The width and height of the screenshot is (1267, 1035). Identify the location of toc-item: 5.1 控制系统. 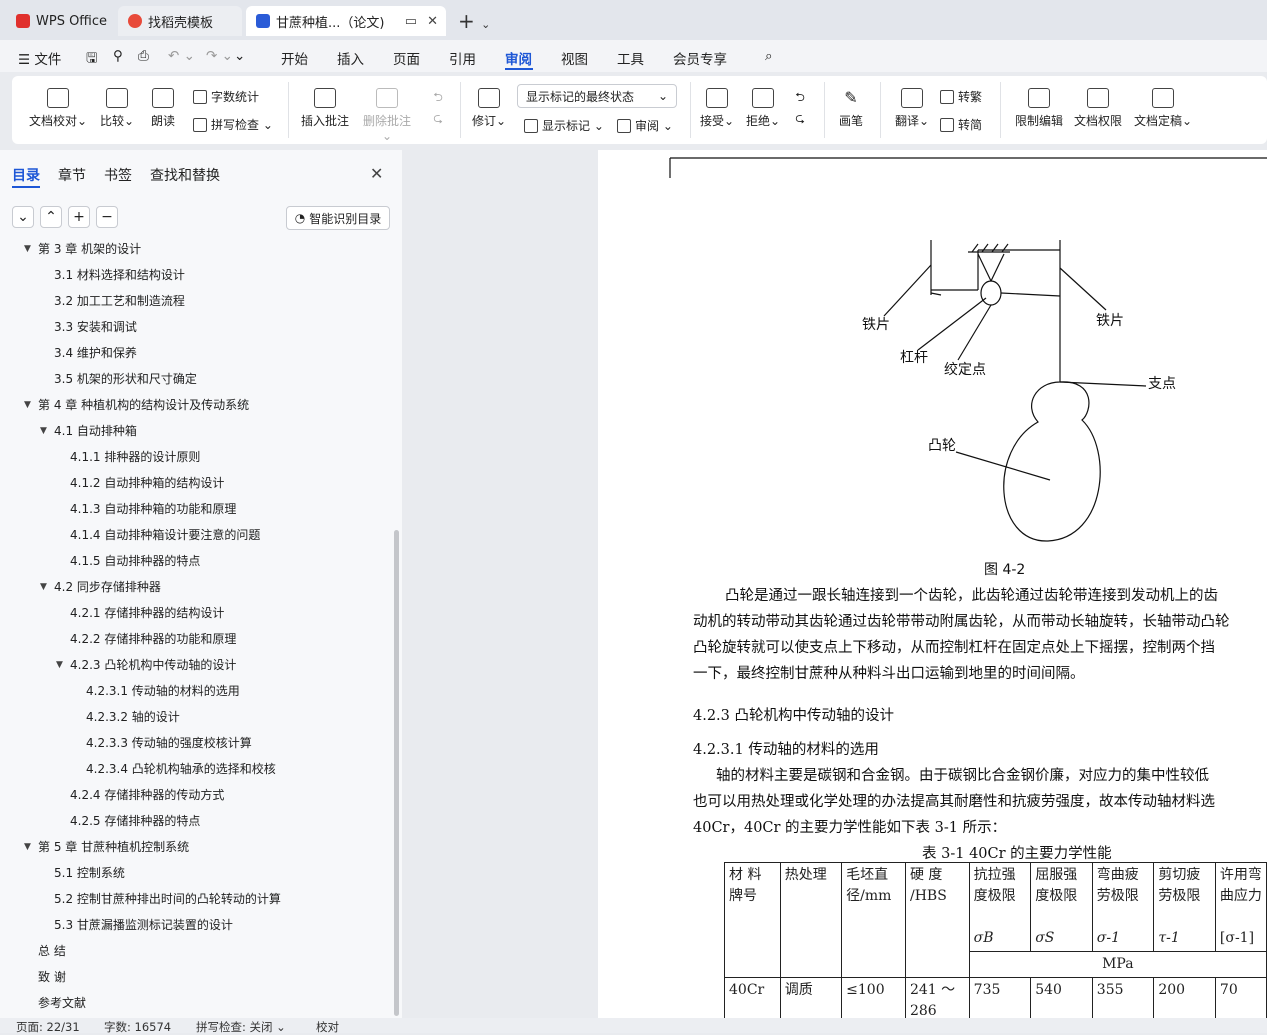
(89, 872).